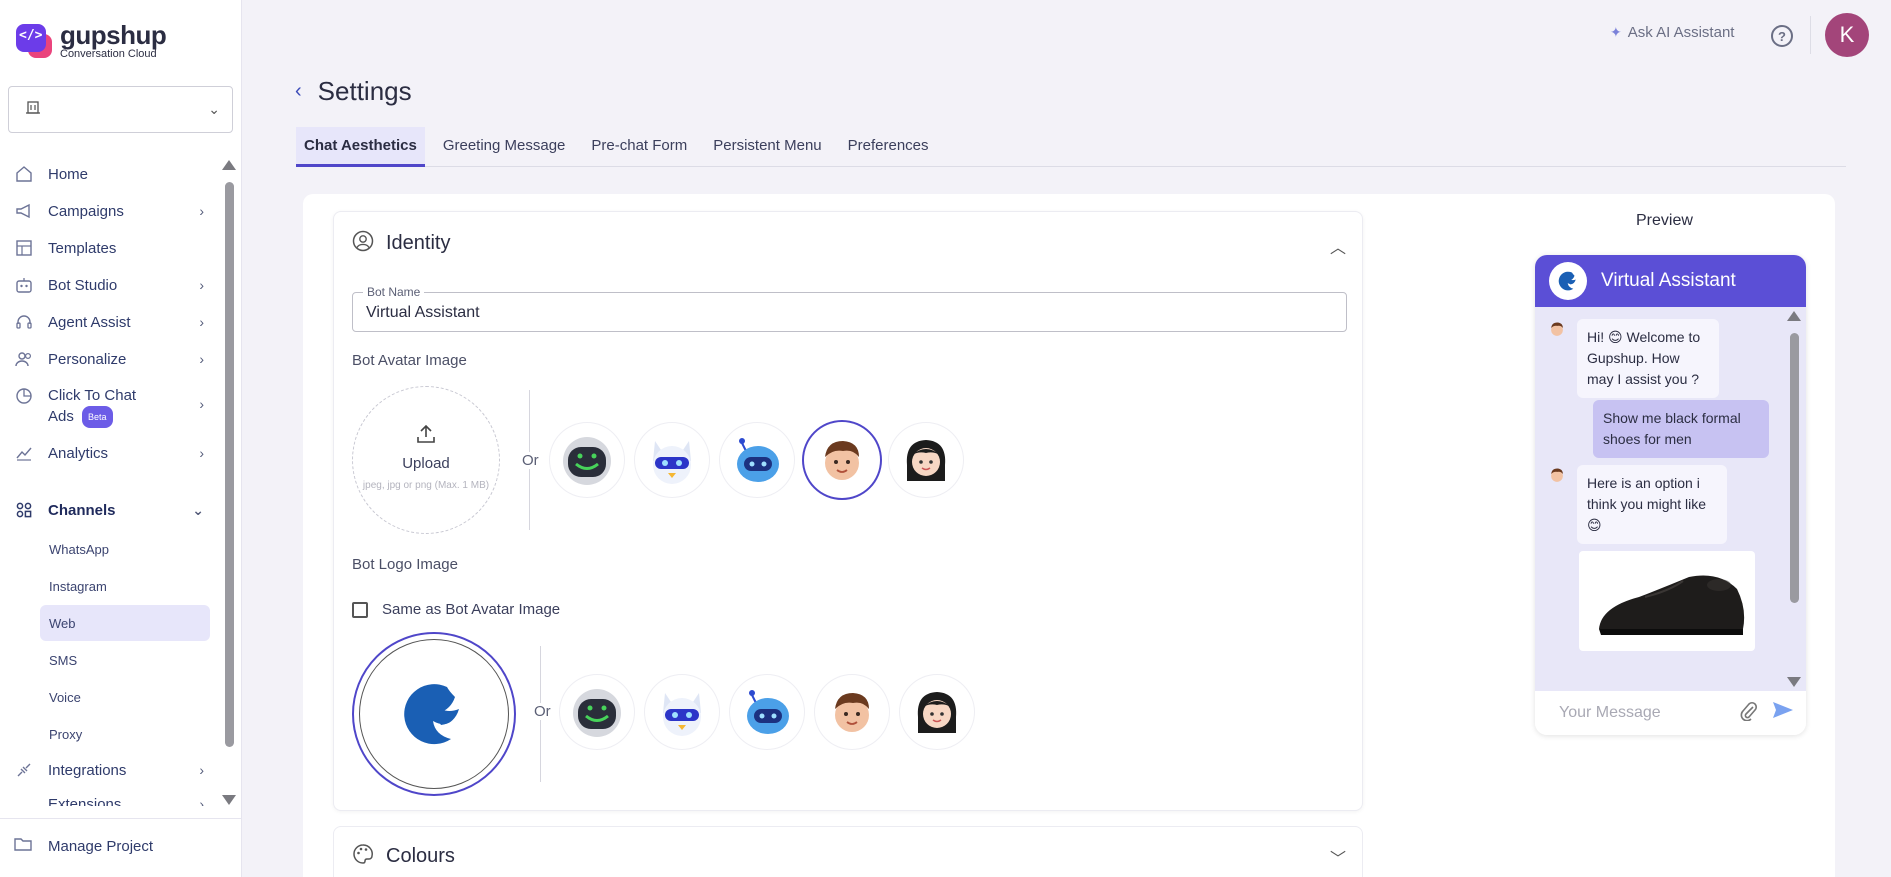 This screenshot has width=1891, height=877. Describe the element at coordinates (125, 586) in the screenshot. I see `channel-instagram: Instagram` at that location.